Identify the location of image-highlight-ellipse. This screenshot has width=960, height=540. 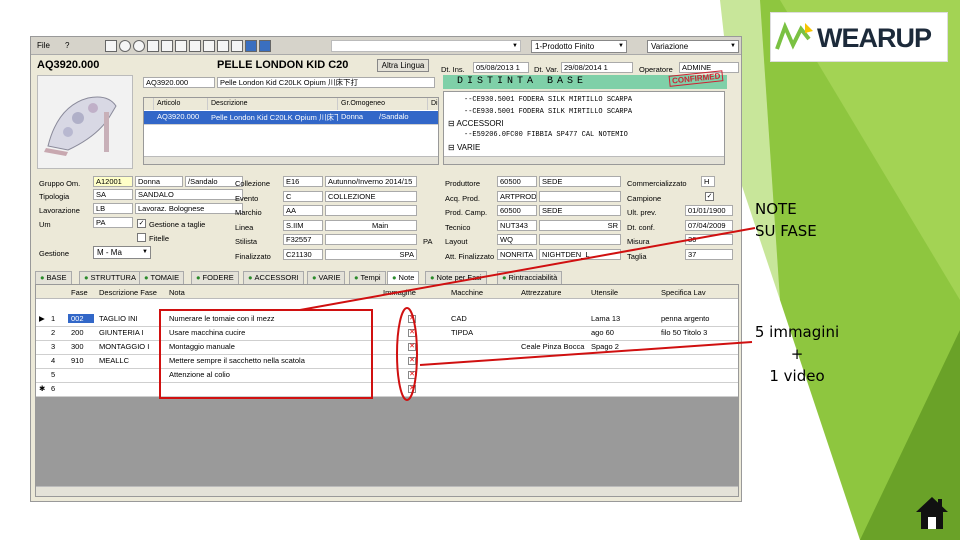
(407, 354).